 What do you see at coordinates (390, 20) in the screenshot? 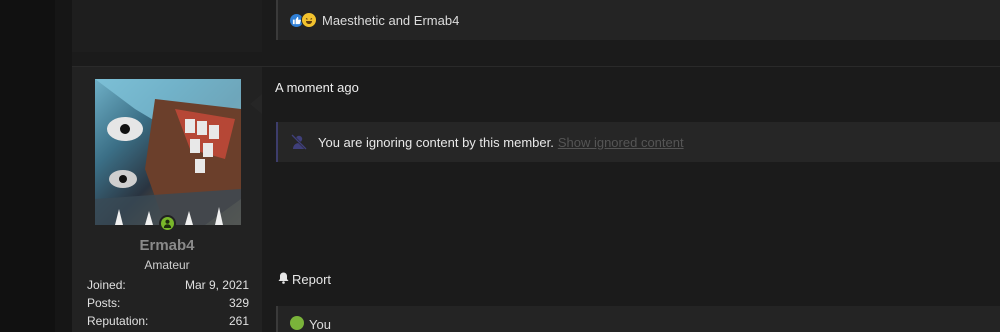
I see `reaction-users-text: Maesthetic and Ermab4` at bounding box center [390, 20].